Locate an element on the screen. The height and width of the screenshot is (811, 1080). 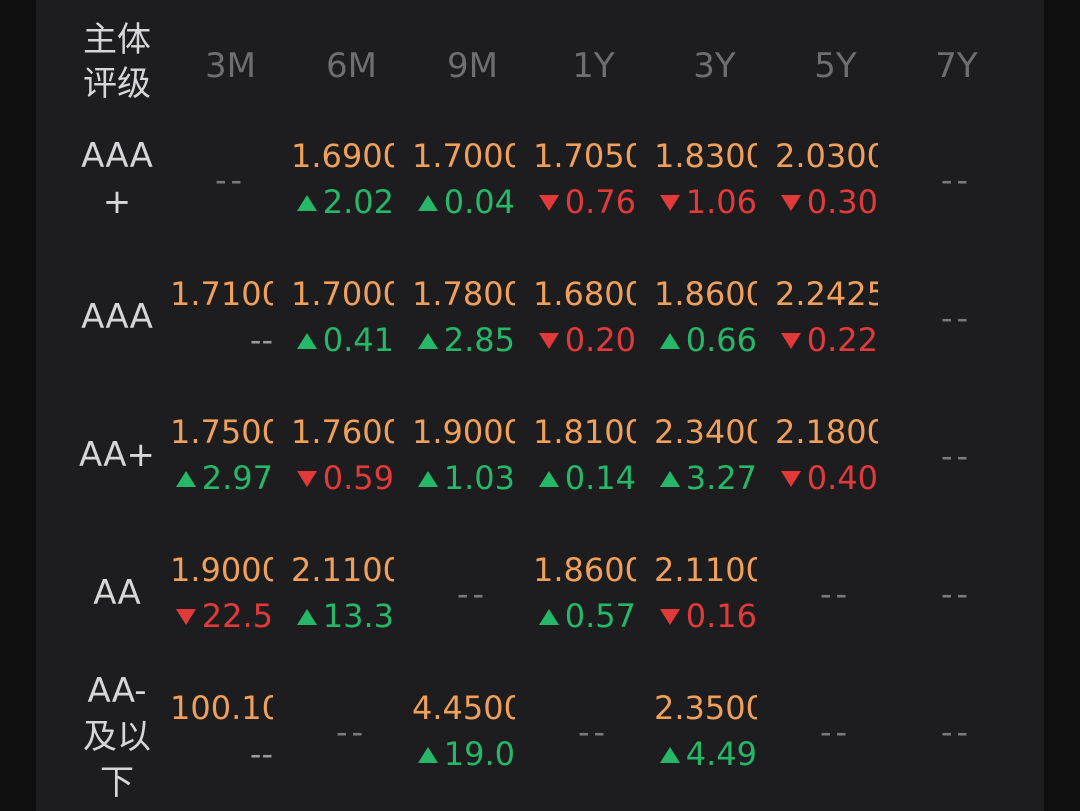
yield-cell: 1.7800 2.85 is located at coordinates (472, 332).